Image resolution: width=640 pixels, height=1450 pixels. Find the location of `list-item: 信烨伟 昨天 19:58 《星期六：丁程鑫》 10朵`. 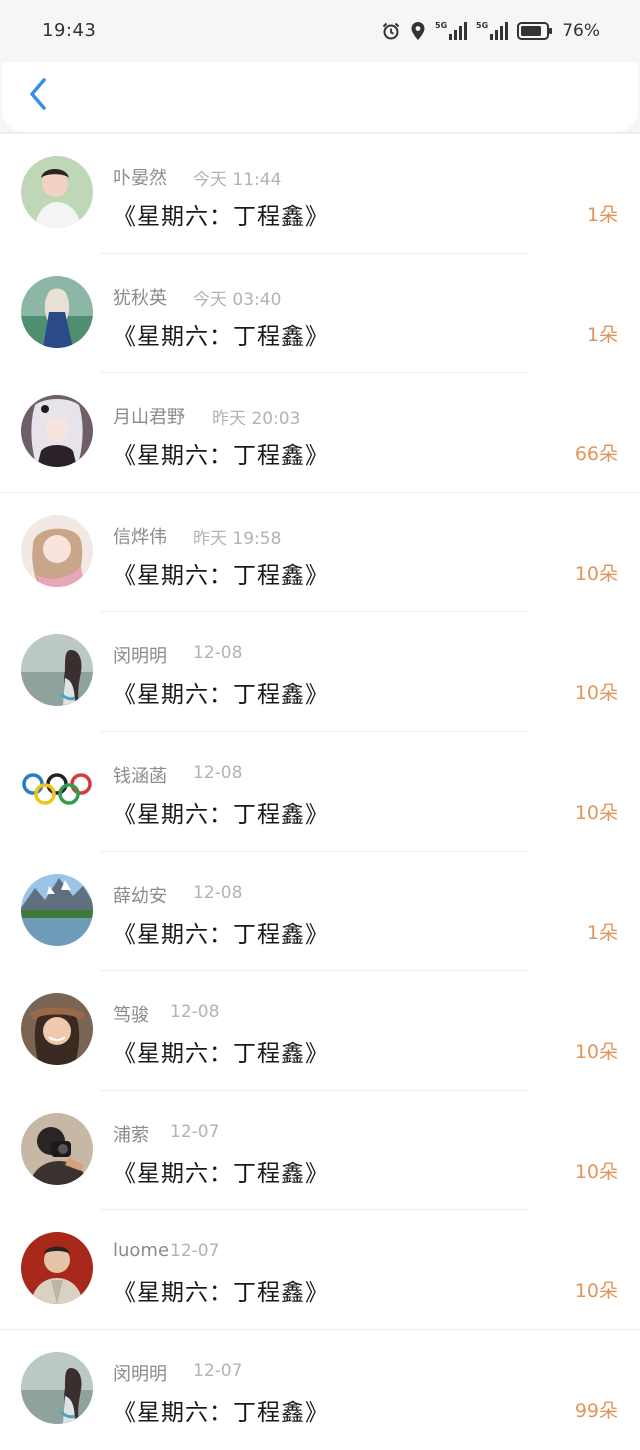

list-item: 信烨伟 昨天 19:58 《星期六：丁程鑫》 10朵 is located at coordinates (320, 553).